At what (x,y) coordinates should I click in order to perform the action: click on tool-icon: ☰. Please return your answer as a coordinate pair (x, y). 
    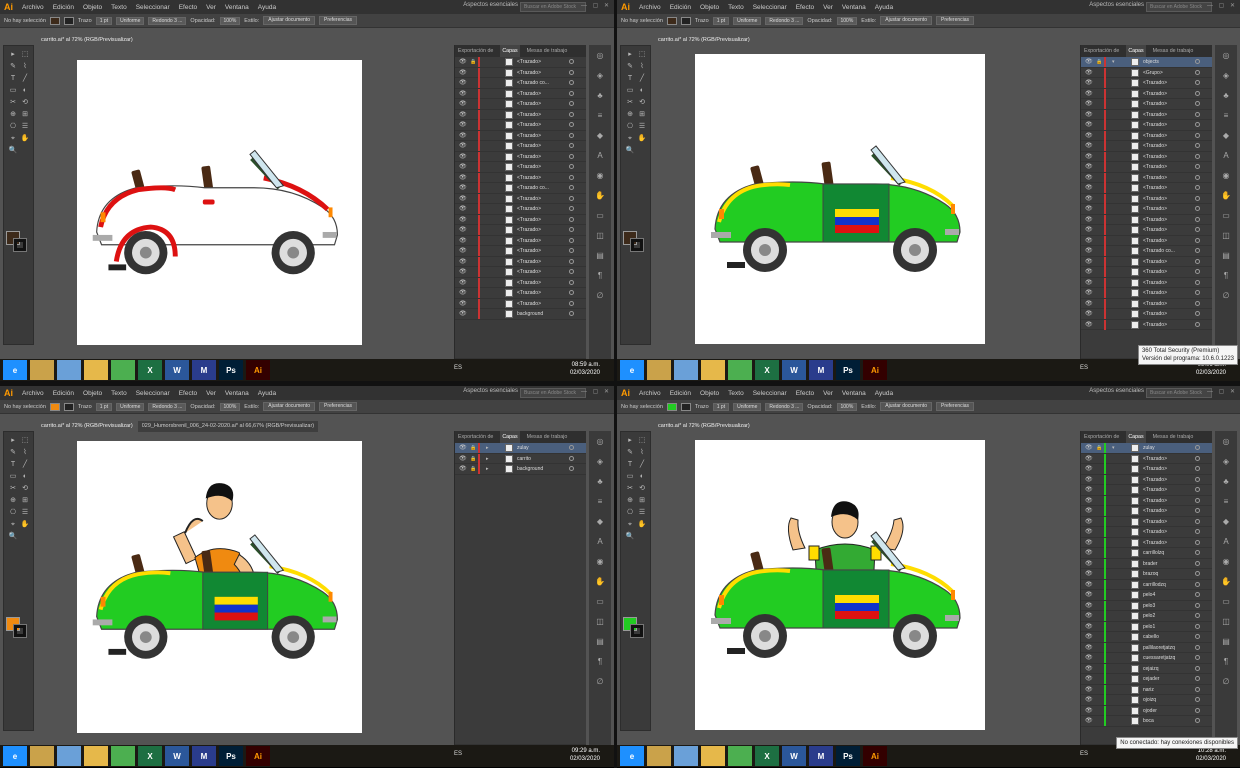
    Looking at the image, I should click on (25, 513).